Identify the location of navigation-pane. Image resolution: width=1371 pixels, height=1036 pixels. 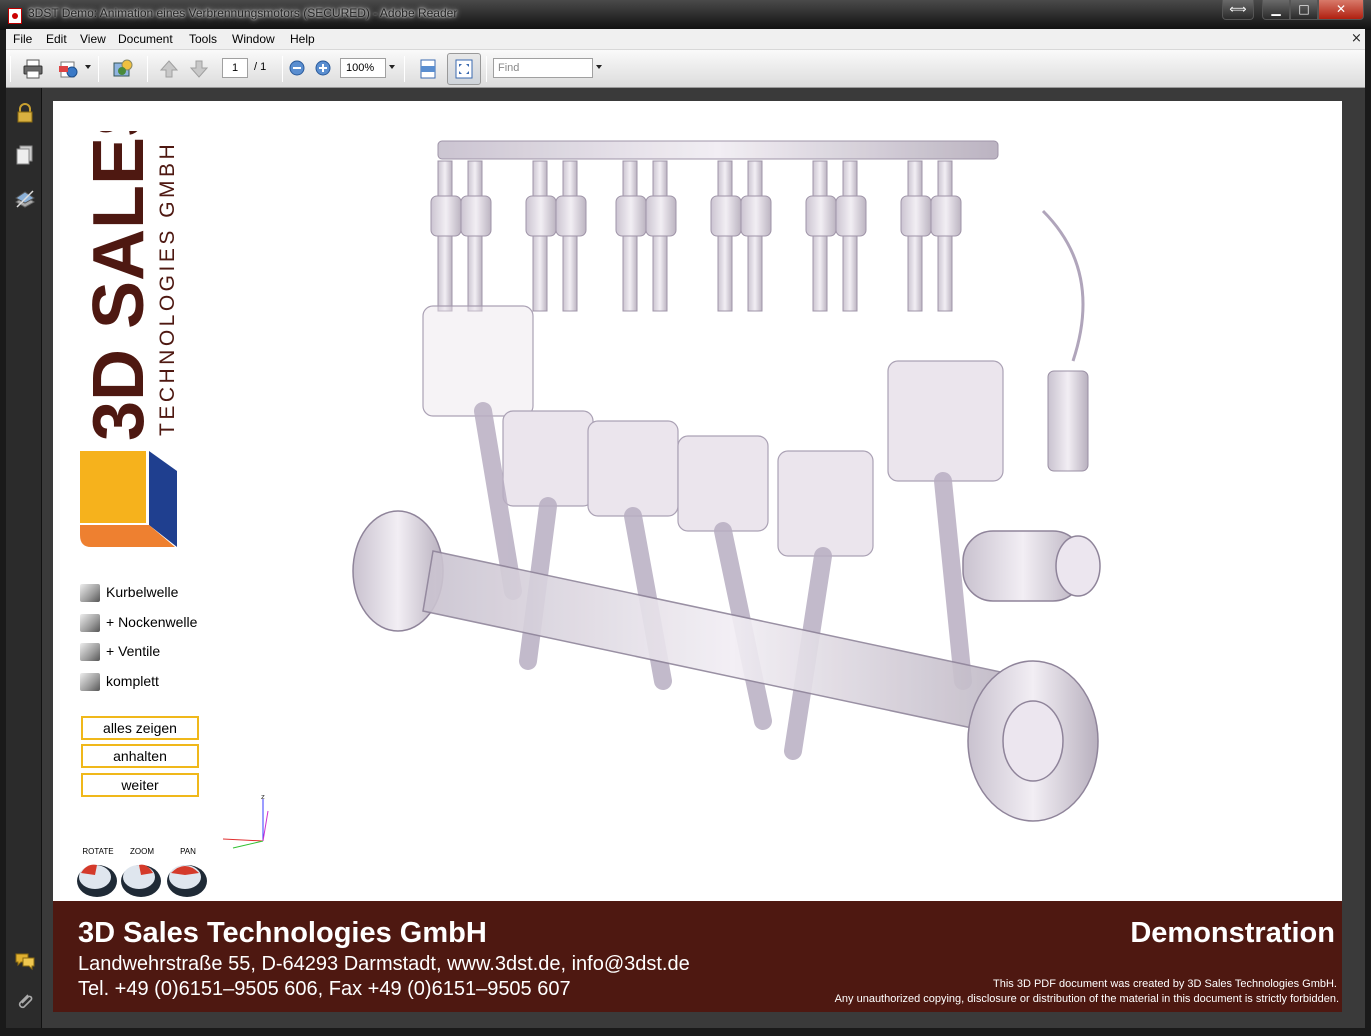
(24, 558).